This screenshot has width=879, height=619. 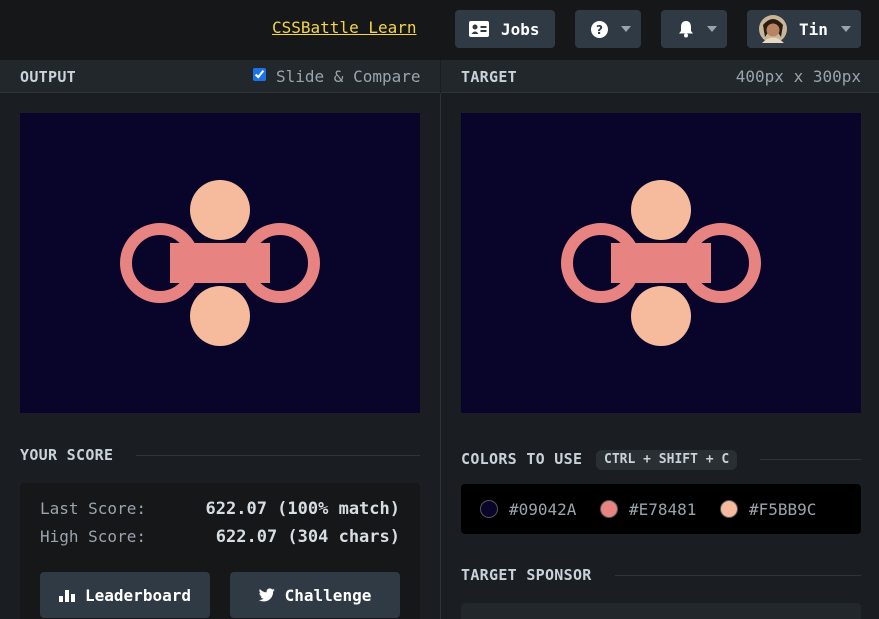 I want to click on output-title: OUTPUT, so click(x=48, y=77).